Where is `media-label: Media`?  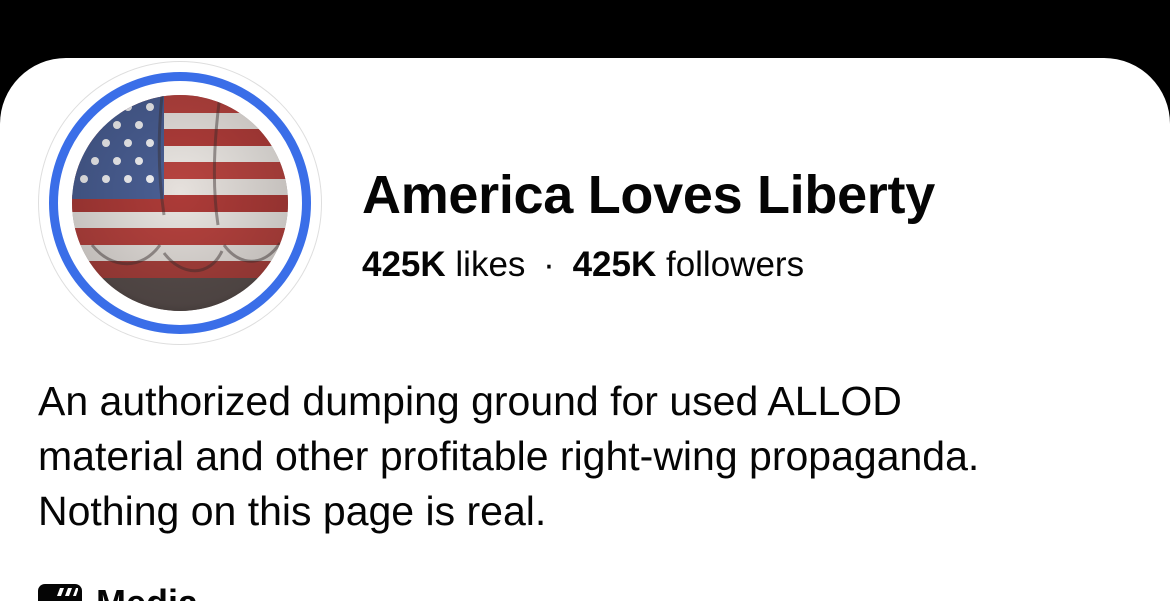
media-label: Media is located at coordinates (147, 591).